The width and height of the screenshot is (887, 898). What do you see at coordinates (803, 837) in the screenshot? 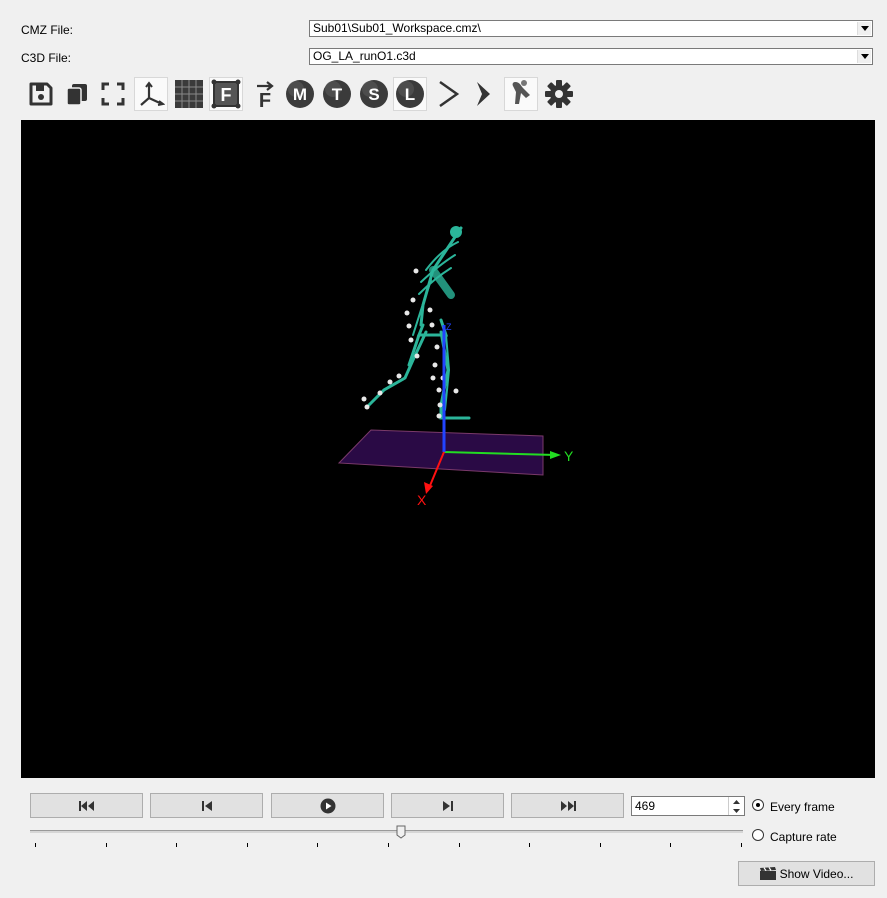
I see `capture-rate-label: Capture rate` at bounding box center [803, 837].